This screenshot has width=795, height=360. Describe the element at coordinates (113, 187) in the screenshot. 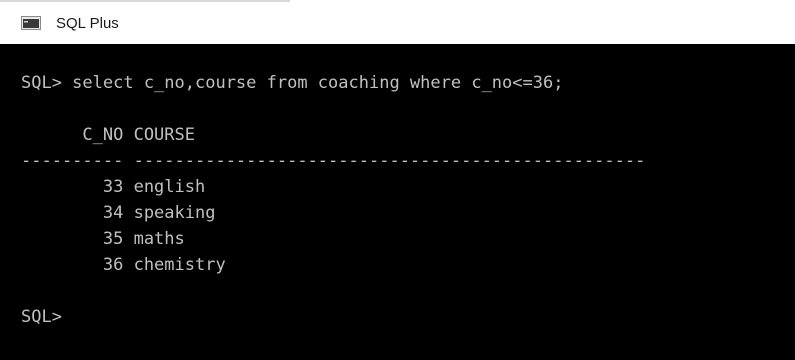

I see `result-row: 33 english` at that location.